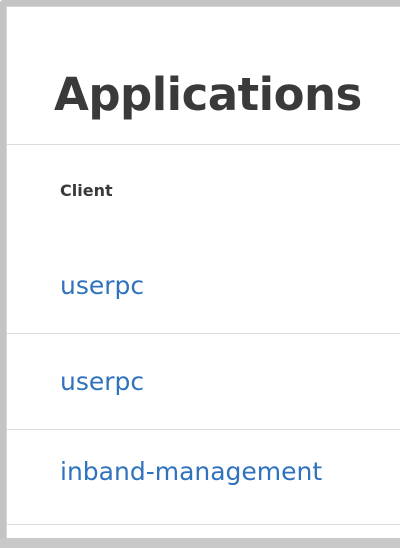 The image size is (400, 548). What do you see at coordinates (191, 471) in the screenshot?
I see `client-link: inband-management` at bounding box center [191, 471].